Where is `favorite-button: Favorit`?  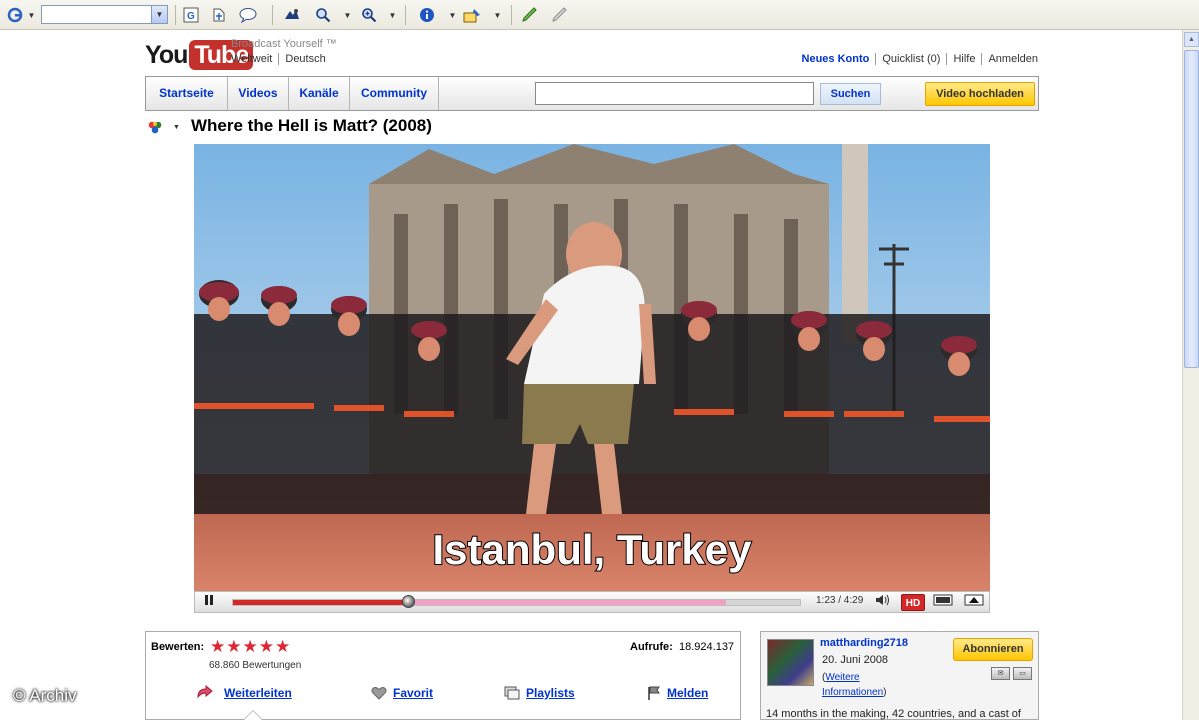
favorite-button: Favorit is located at coordinates (402, 693).